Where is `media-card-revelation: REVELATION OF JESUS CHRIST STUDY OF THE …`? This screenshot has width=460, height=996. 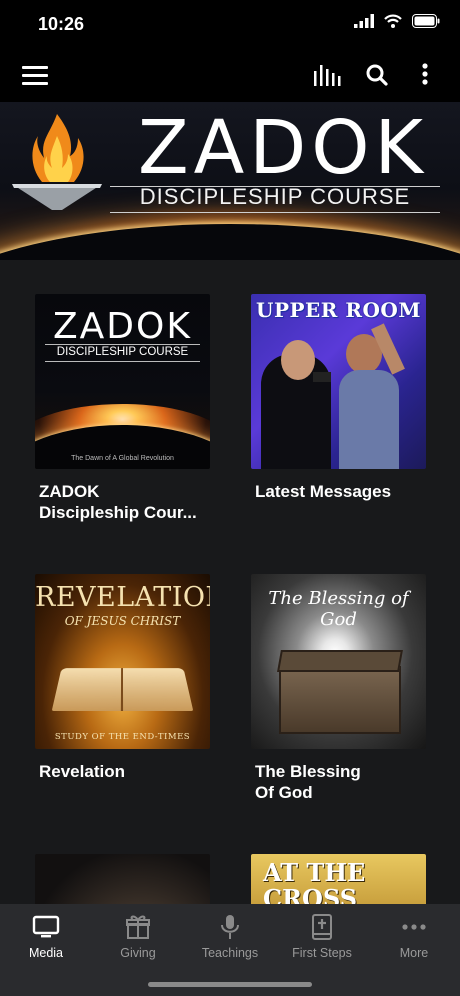
media-card-revelation: REVELATION OF JESUS CHRIST STUDY OF THE … is located at coordinates (122, 678).